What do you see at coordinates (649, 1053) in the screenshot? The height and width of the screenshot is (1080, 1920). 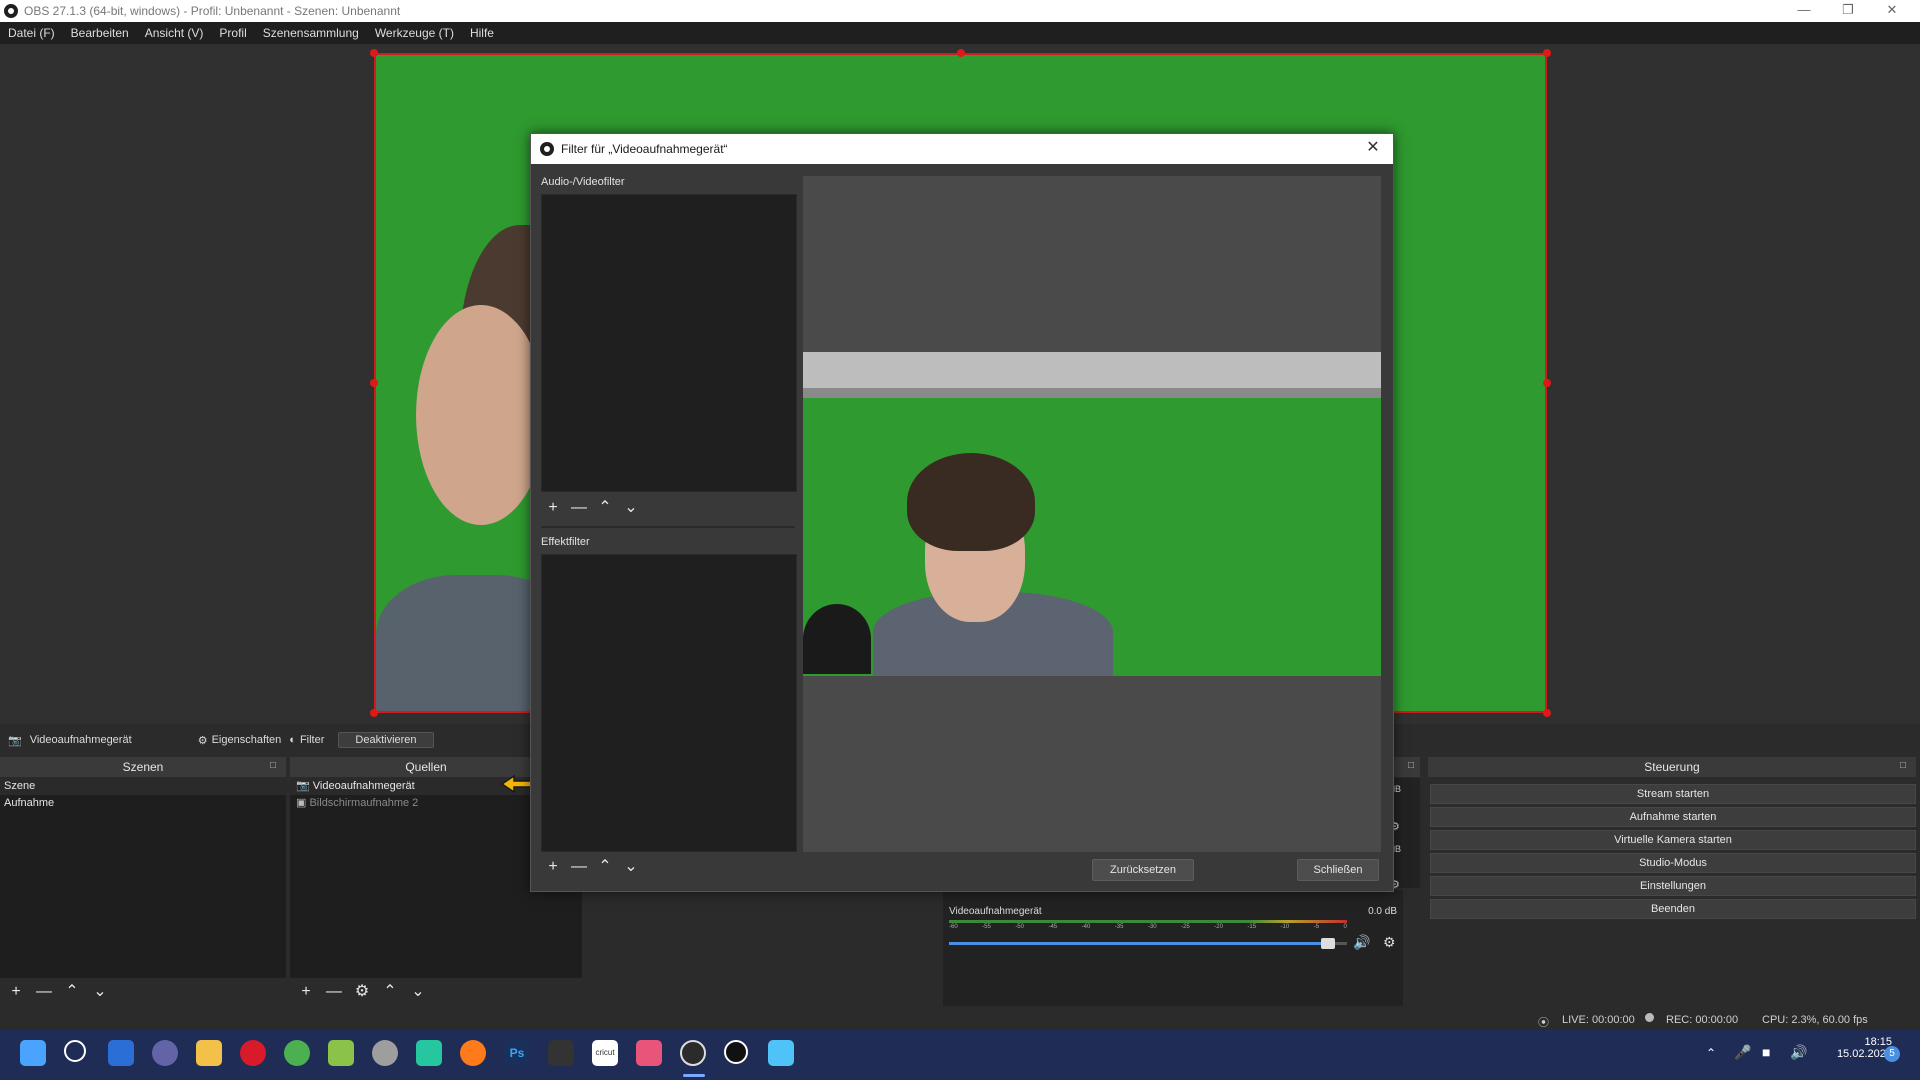 I see `app-pink-icon` at bounding box center [649, 1053].